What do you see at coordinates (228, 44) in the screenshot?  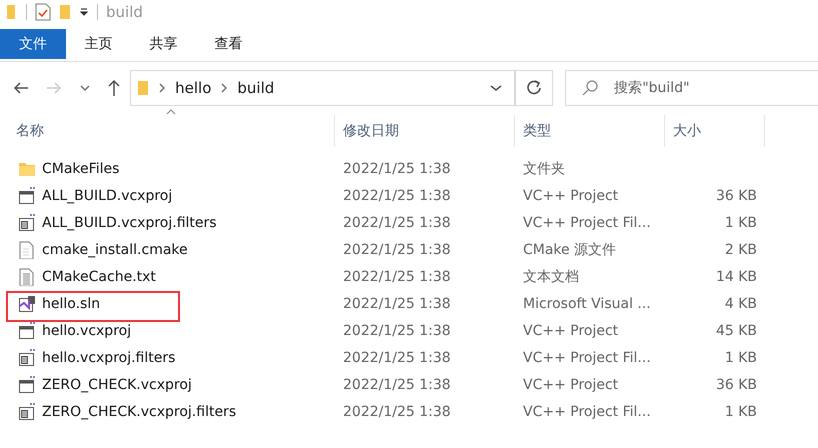 I see `ribbon-tab: 查看` at bounding box center [228, 44].